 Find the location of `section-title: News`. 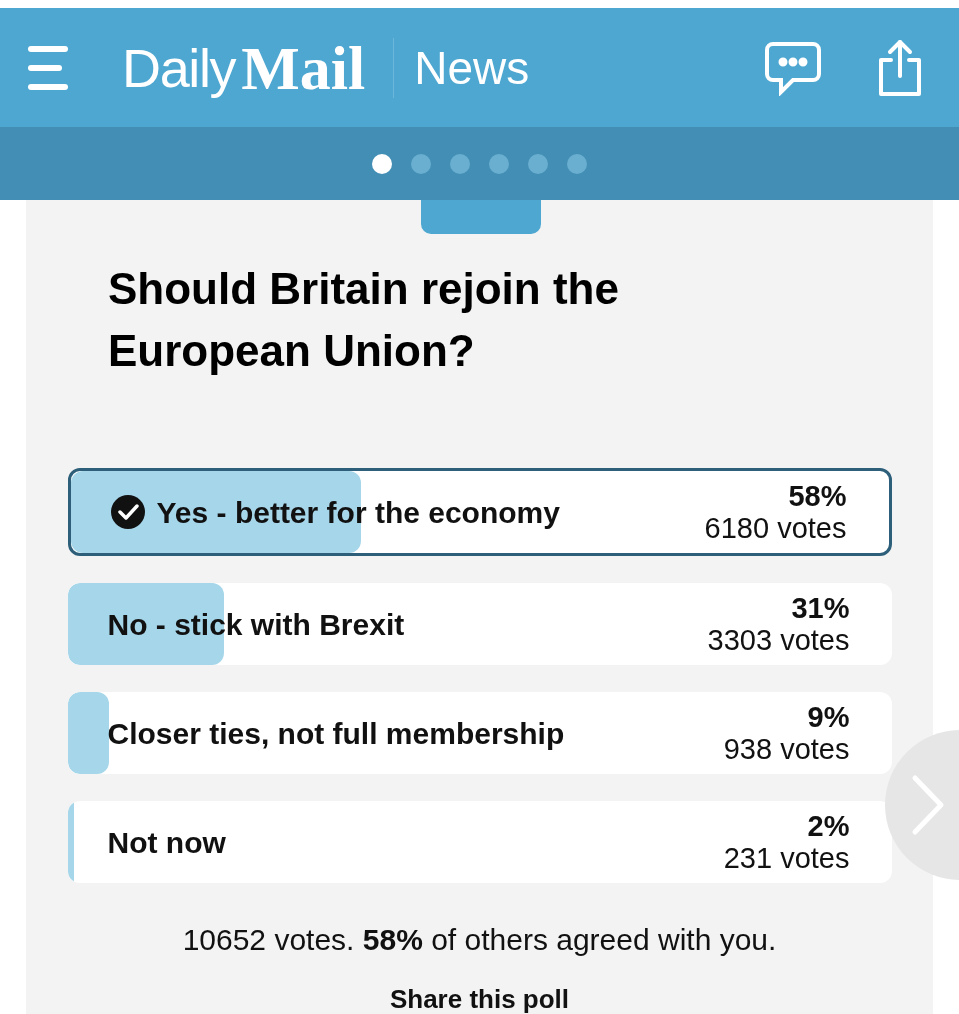

section-title: News is located at coordinates (472, 67).